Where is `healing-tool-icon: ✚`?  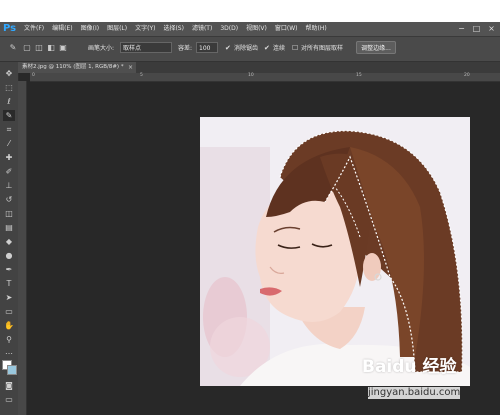
healing-tool-icon: ✚ is located at coordinates (9, 157).